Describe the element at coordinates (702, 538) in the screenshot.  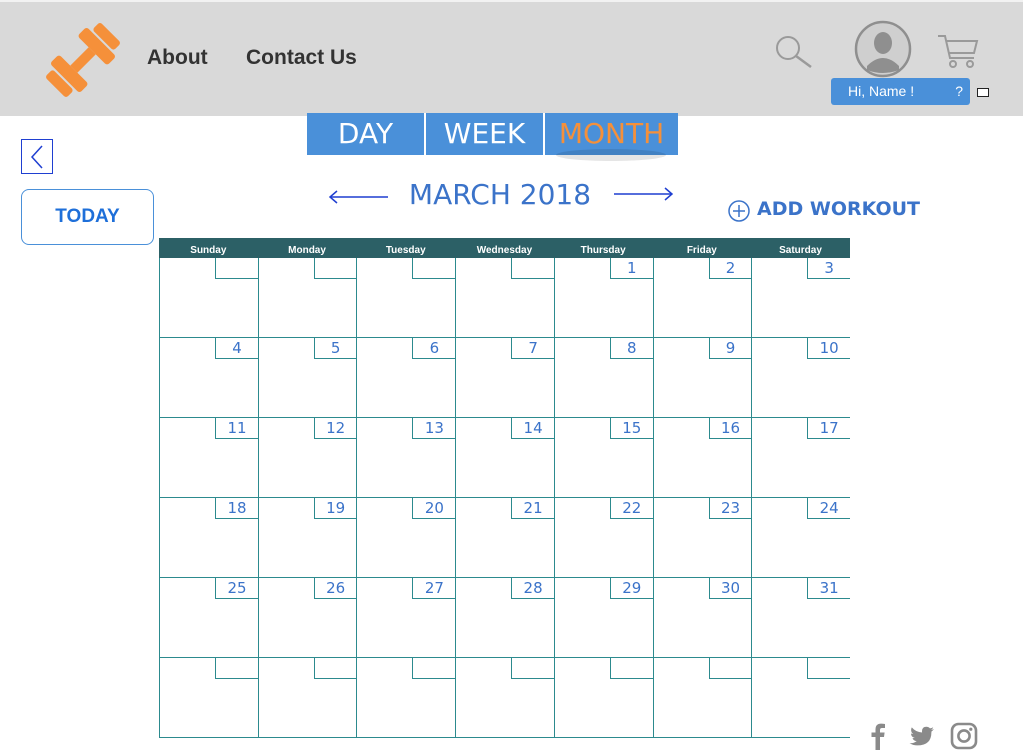
I see `day-cell: 23` at that location.